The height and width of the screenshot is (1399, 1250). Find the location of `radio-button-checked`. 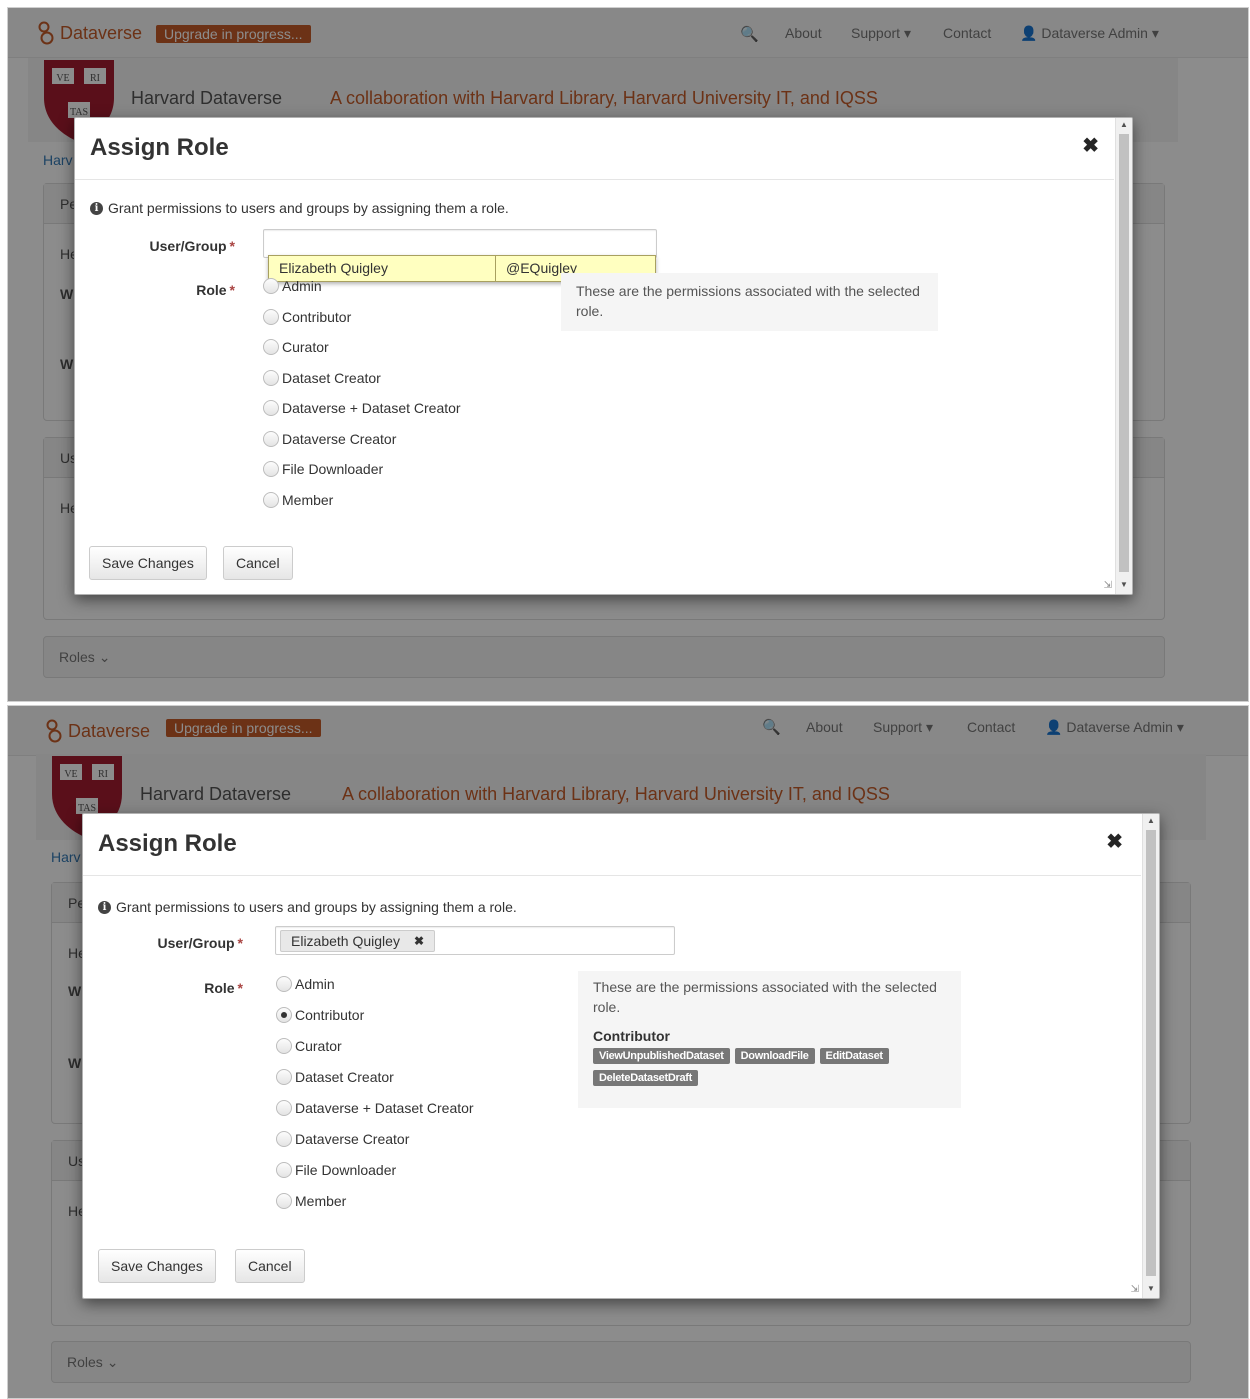

radio-button-checked is located at coordinates (284, 1015).